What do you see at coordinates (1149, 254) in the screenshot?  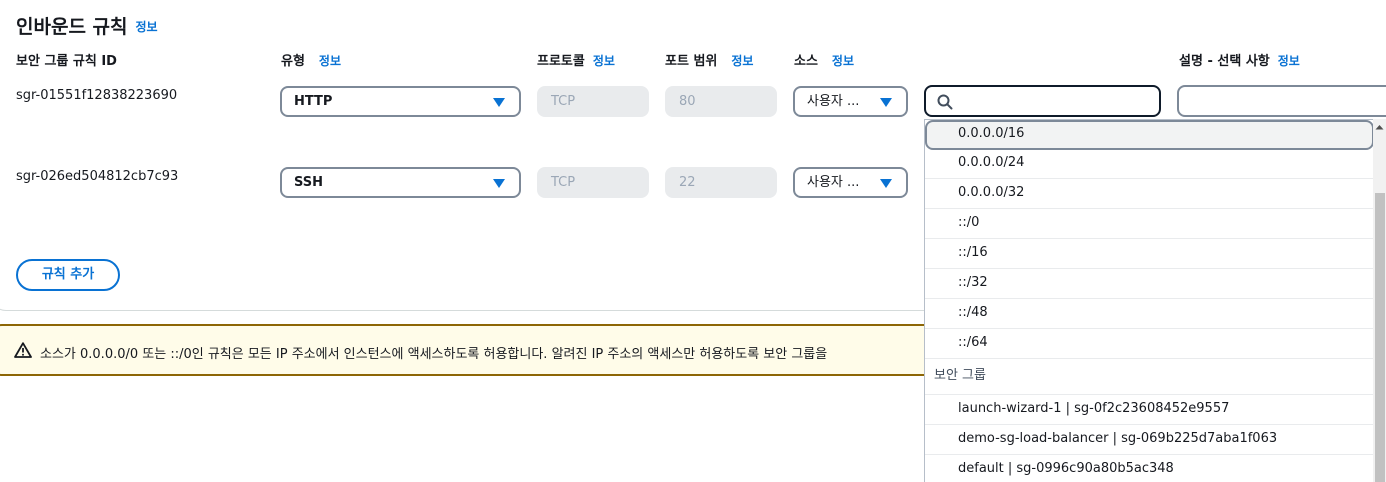 I see `dropdown-option: ::/16` at bounding box center [1149, 254].